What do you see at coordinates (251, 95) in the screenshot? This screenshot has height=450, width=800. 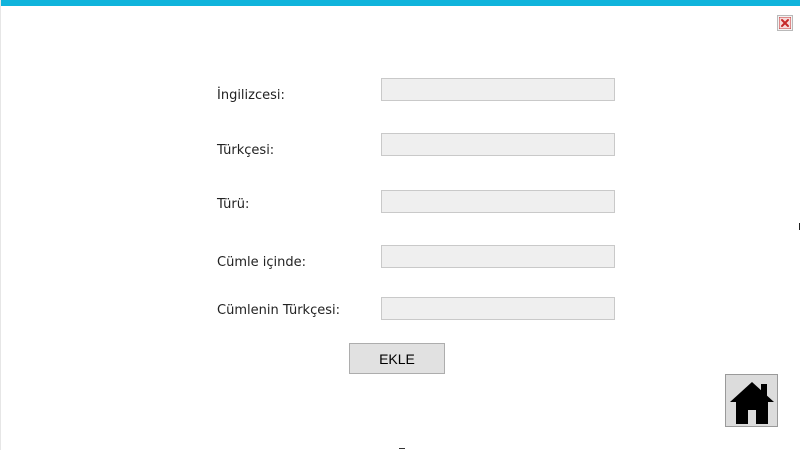 I see `english-label: İngilizcesi:` at bounding box center [251, 95].